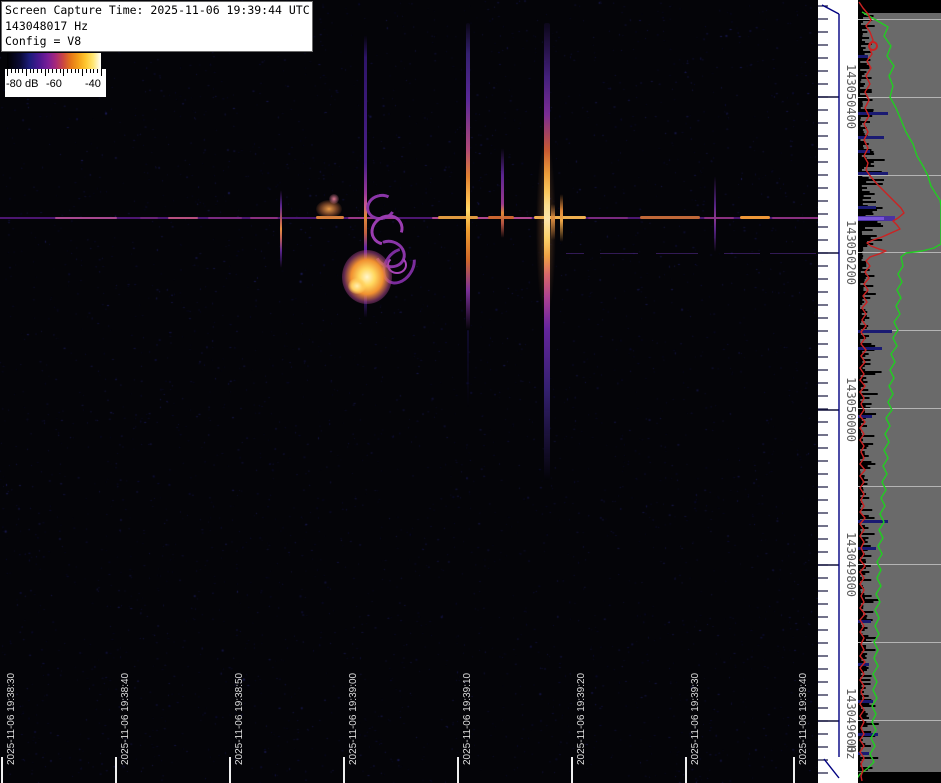  What do you see at coordinates (803, 718) in the screenshot?
I see `time-label: 2025-11-06 19:39:40` at bounding box center [803, 718].